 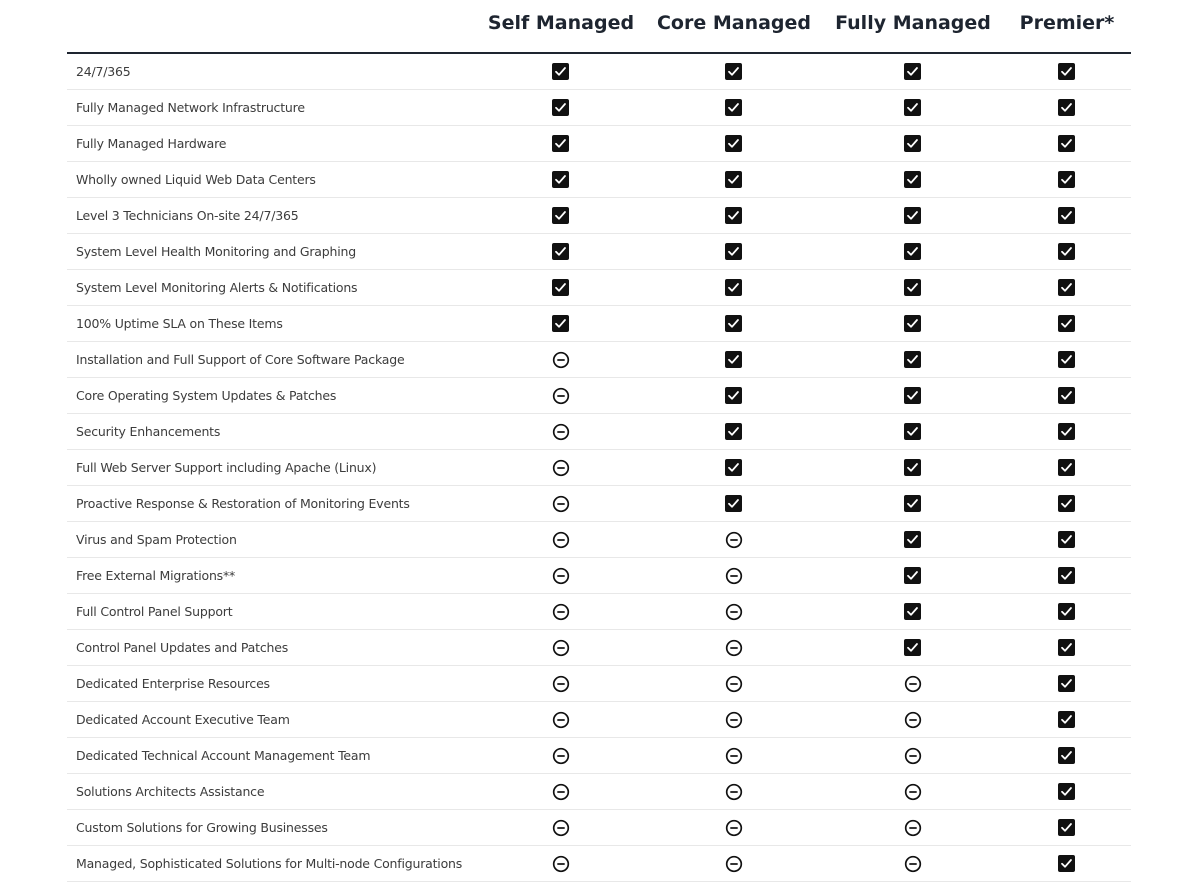 I want to click on feature-label: Control Panel Updates and Patches, so click(x=182, y=647).